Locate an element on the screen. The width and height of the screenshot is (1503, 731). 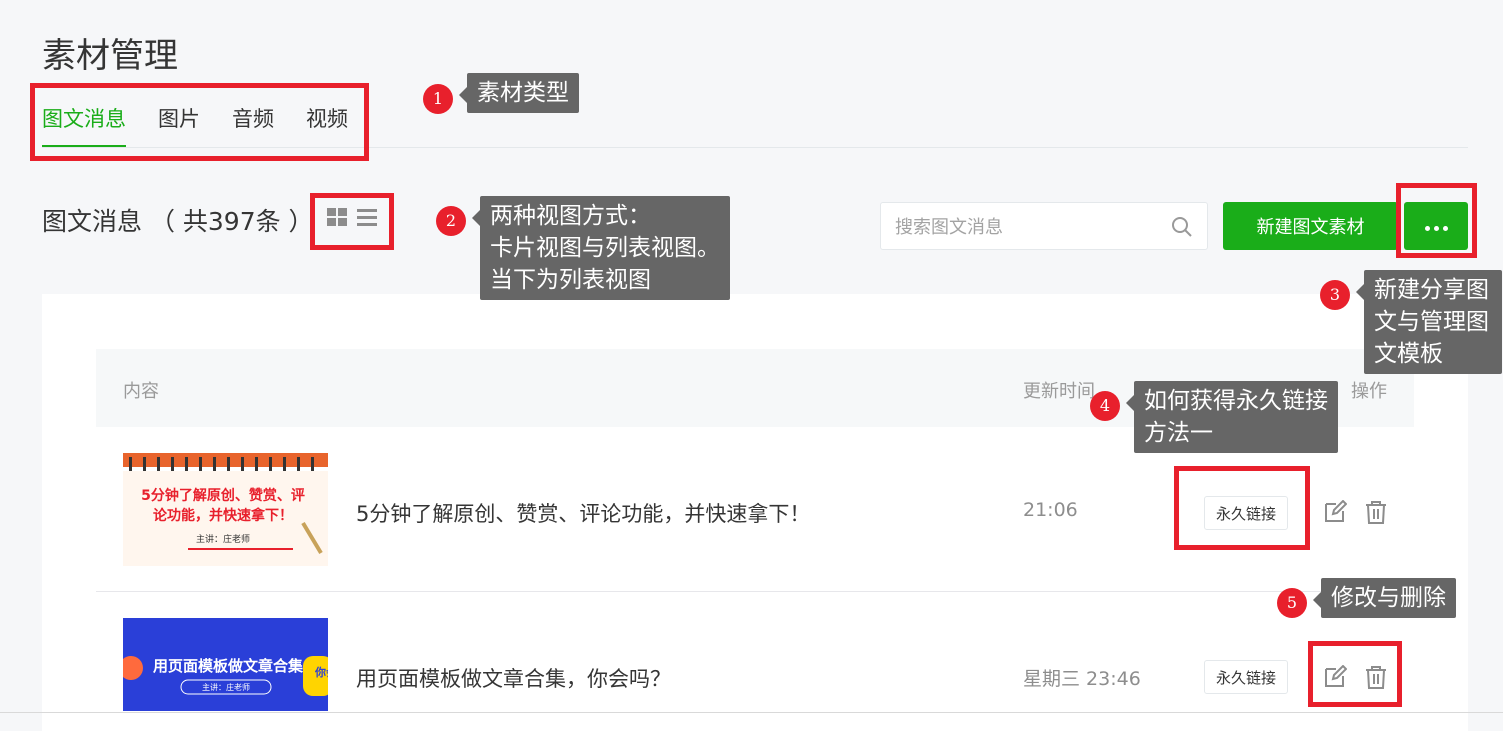
annotation-text: 卡片视图与列表视图。 is located at coordinates (605, 248).